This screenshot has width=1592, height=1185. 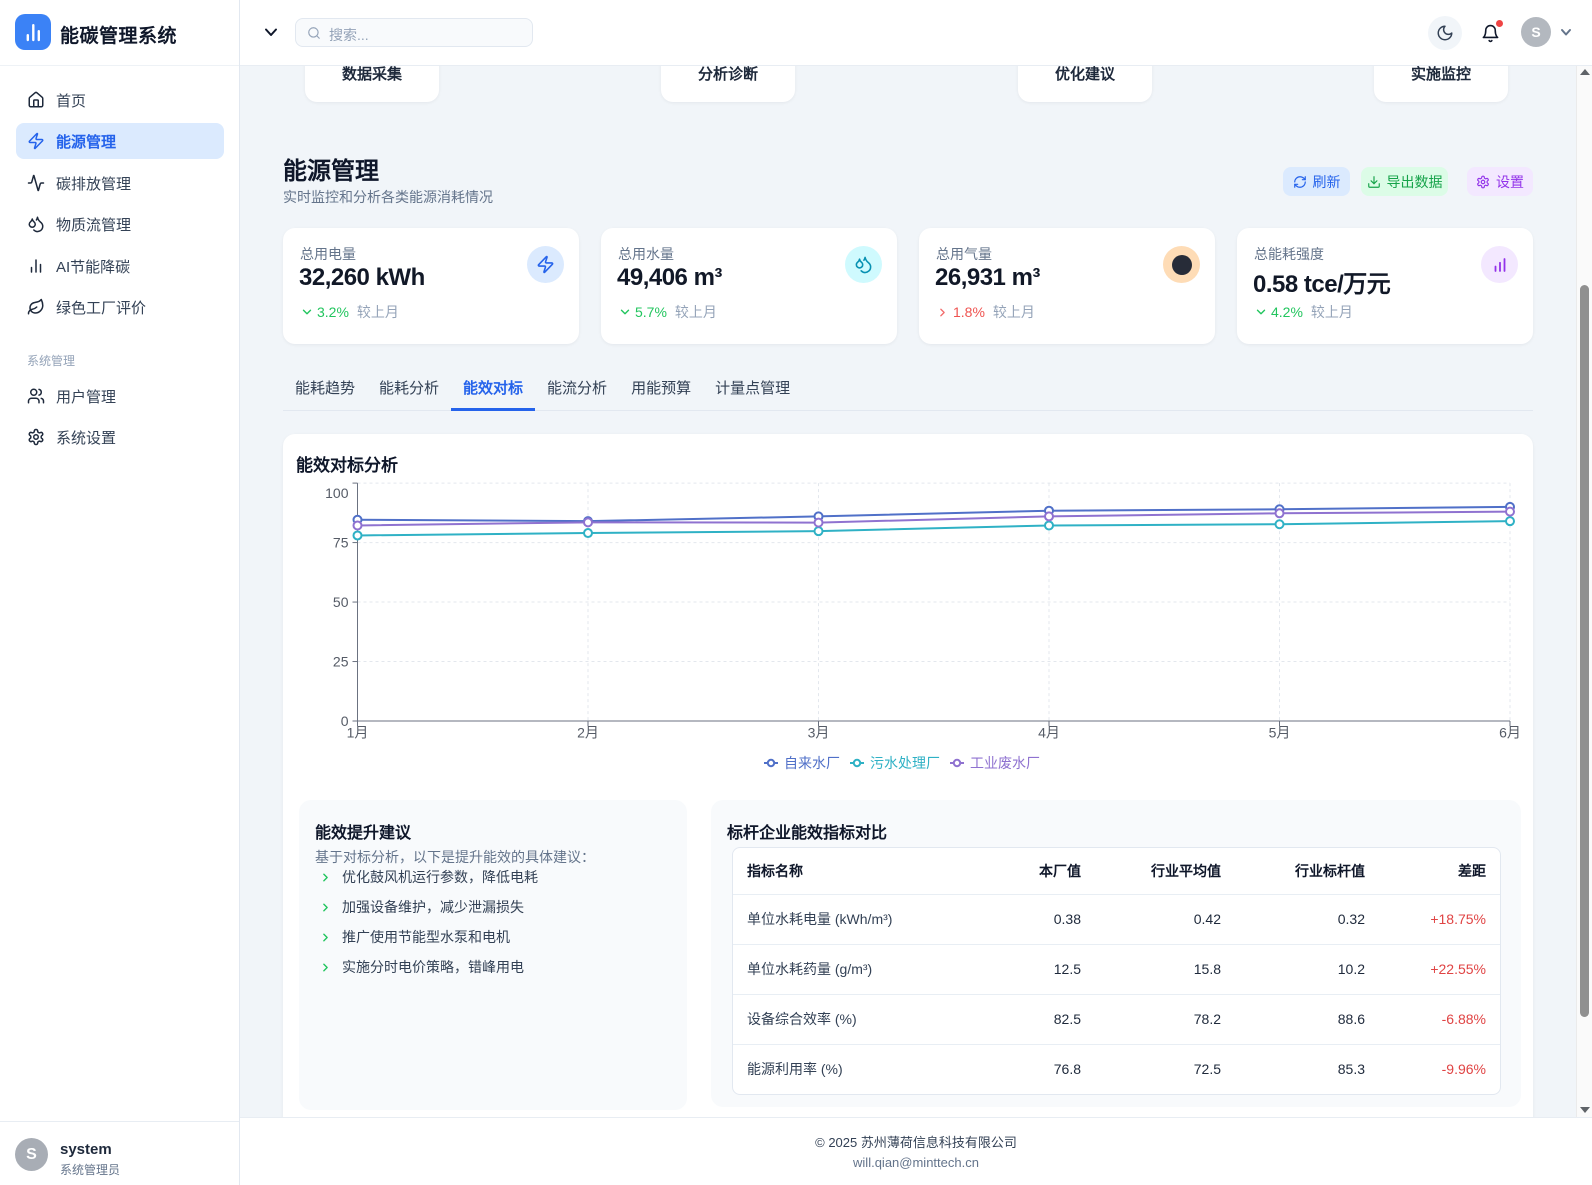 I want to click on svg-text: 5月, so click(x=1280, y=733).